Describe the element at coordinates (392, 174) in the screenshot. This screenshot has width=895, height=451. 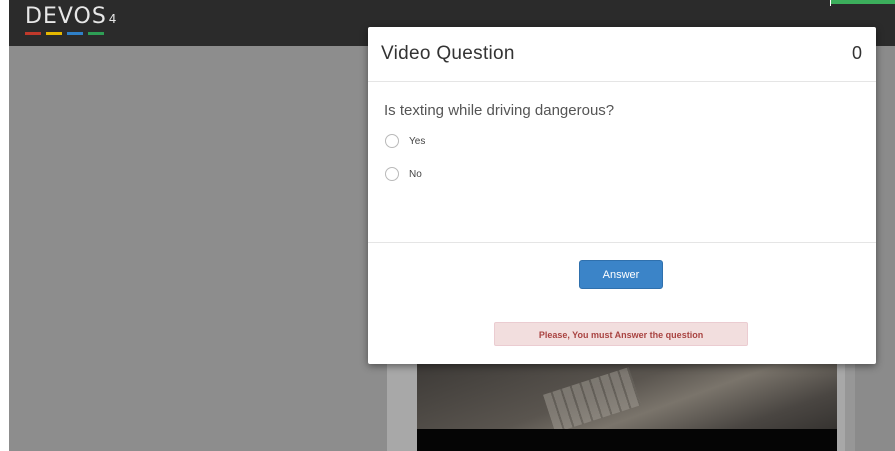
I see `radio-no` at that location.